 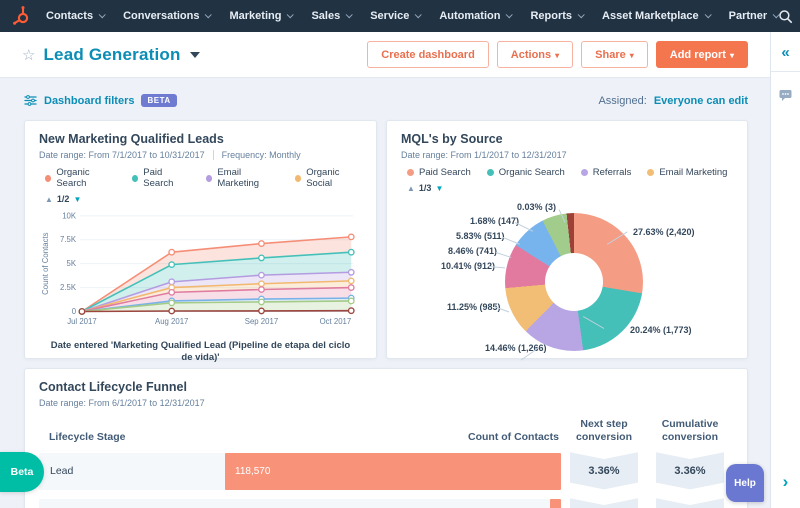 I want to click on svg-text: Aug 2017, so click(x=171, y=321).